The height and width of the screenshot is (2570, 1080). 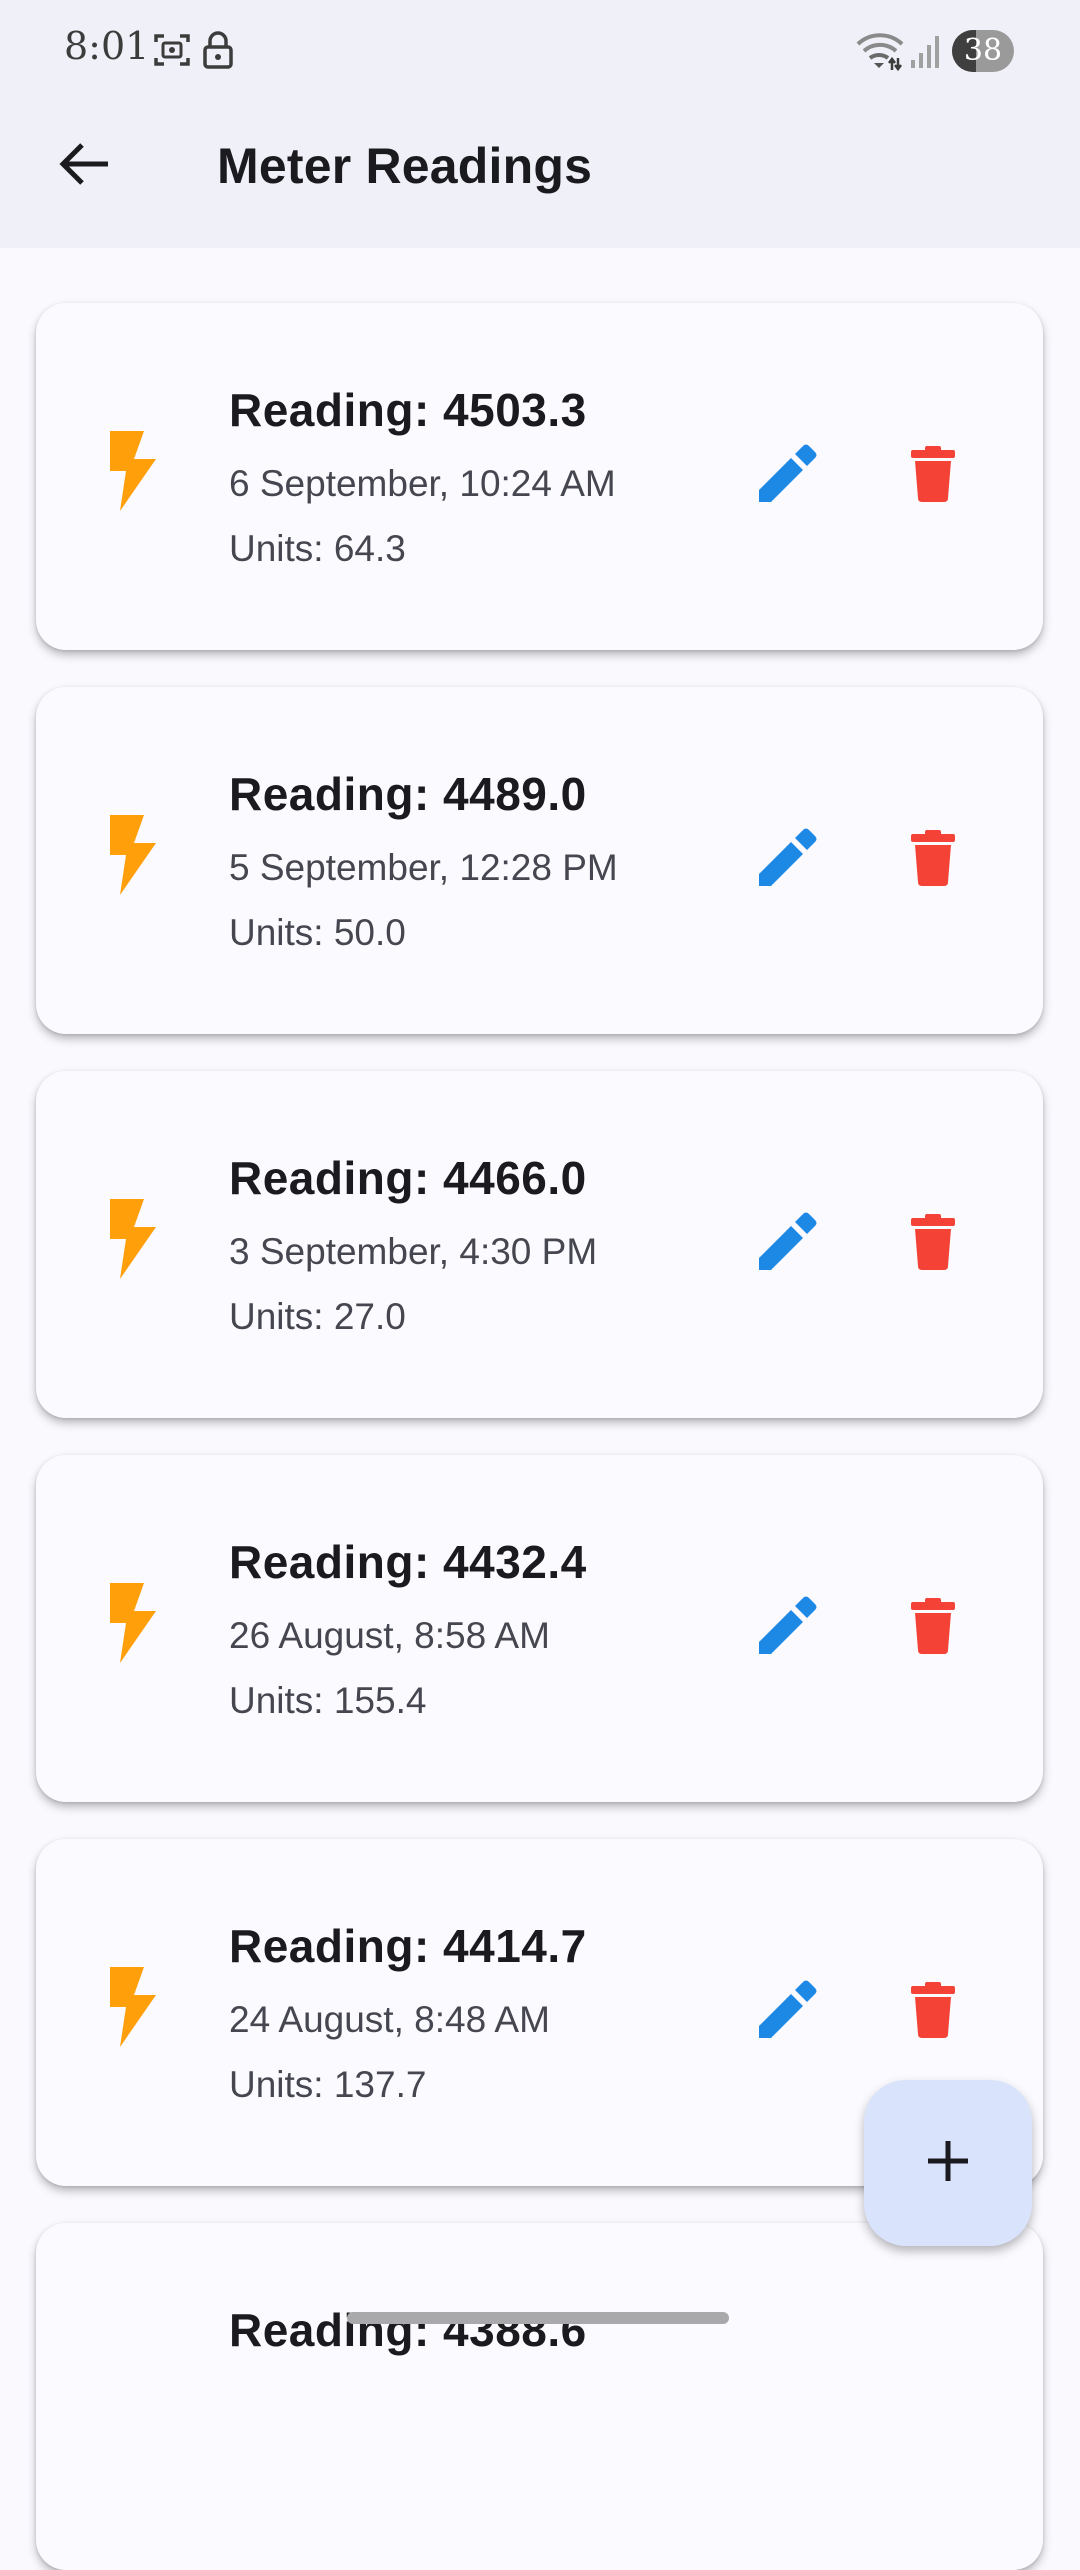 I want to click on page-title: Meter Readings, so click(x=405, y=166).